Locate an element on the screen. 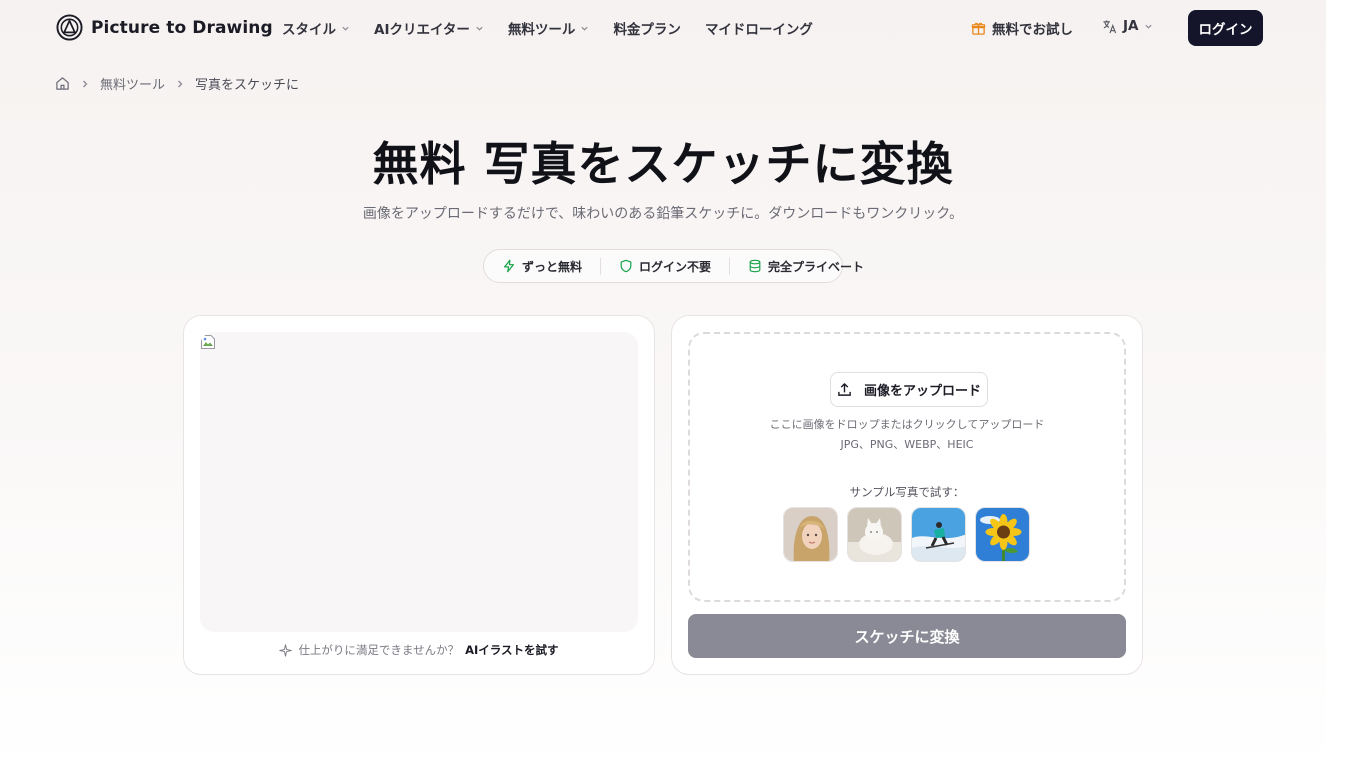  sample-photos is located at coordinates (906, 534).